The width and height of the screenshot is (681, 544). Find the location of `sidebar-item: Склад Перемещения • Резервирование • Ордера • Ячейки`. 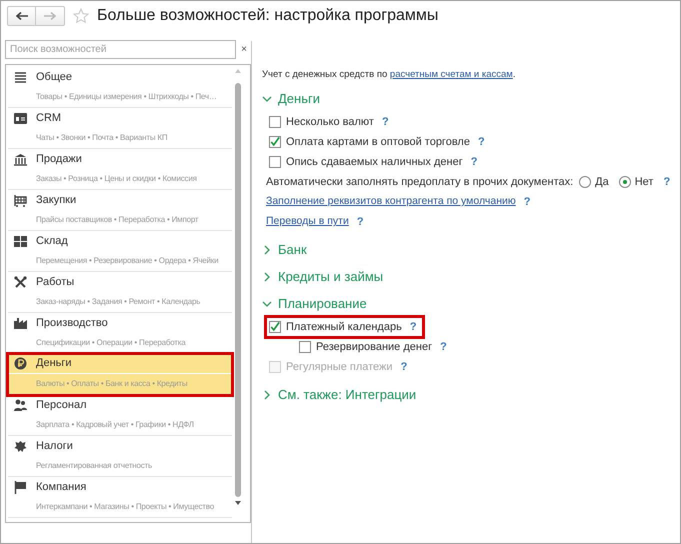

sidebar-item: Склад Перемещения • Резервирование • Ордера • Ячейки is located at coordinates (120, 251).